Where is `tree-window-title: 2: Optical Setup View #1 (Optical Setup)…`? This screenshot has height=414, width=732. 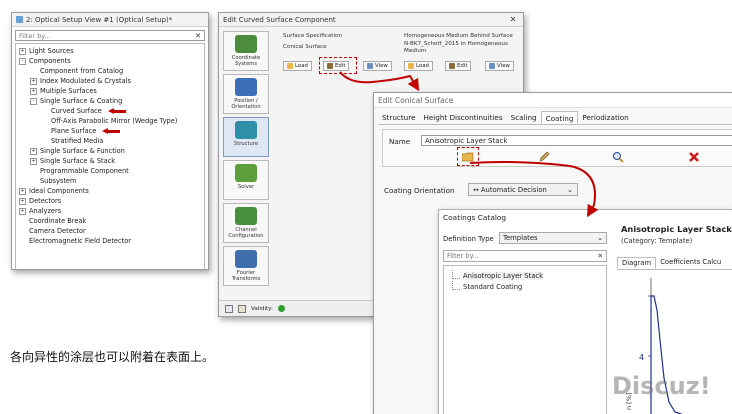
tree-window-title: 2: Optical Setup View #1 (Optical Setup)… is located at coordinates (99, 19).